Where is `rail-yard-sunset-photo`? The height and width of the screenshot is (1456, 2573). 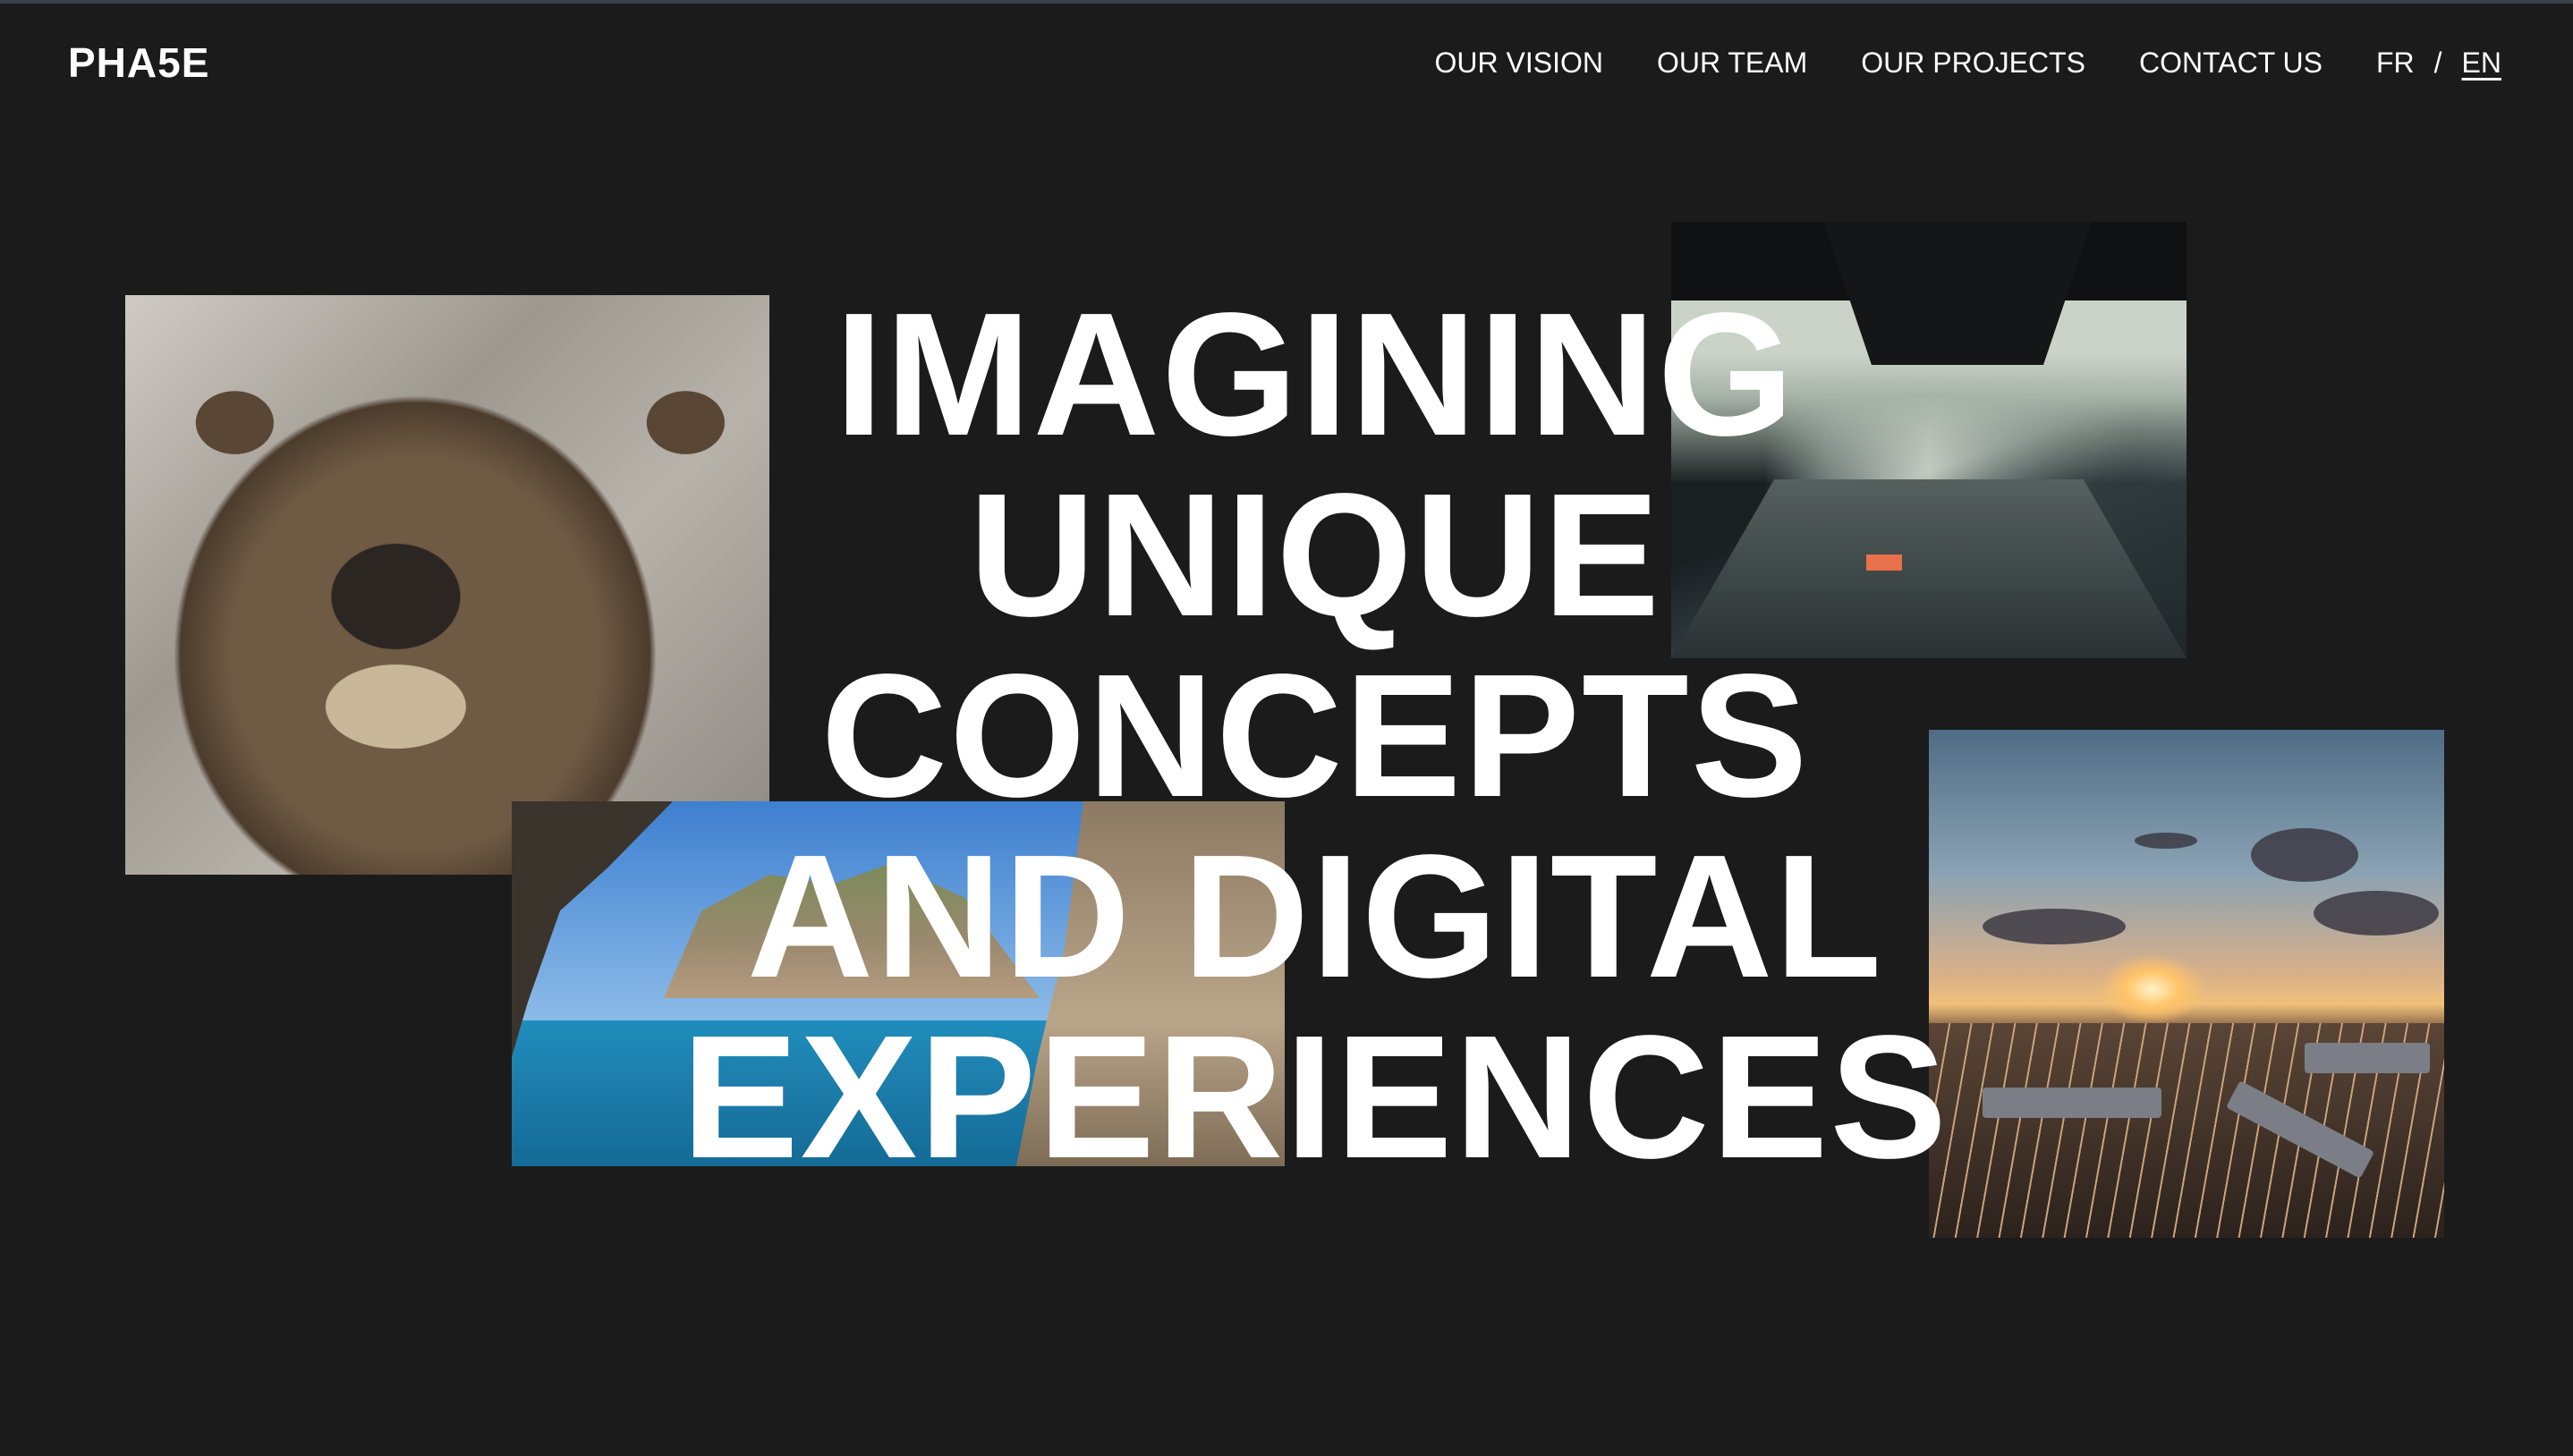
rail-yard-sunset-photo is located at coordinates (2186, 984).